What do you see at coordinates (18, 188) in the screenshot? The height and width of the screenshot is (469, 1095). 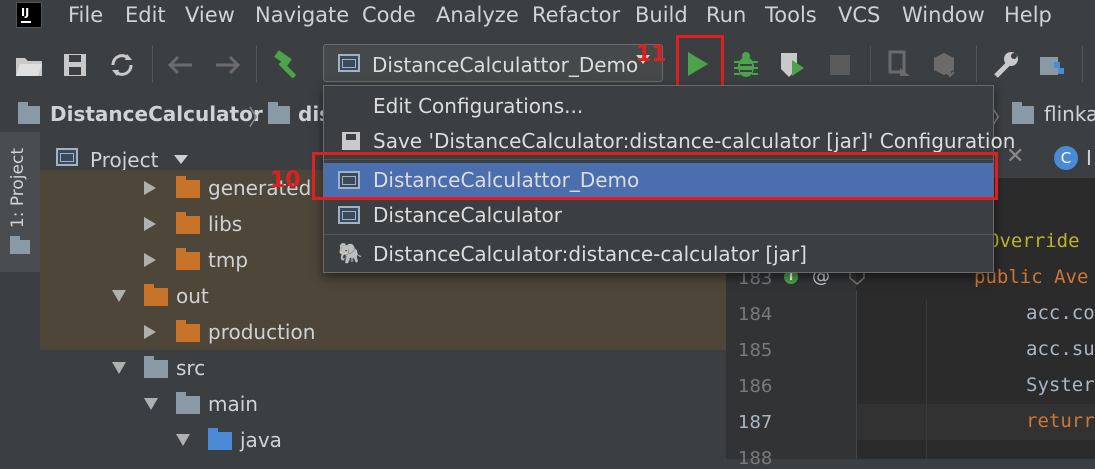 I see `project-tab-label: 1: Project` at bounding box center [18, 188].